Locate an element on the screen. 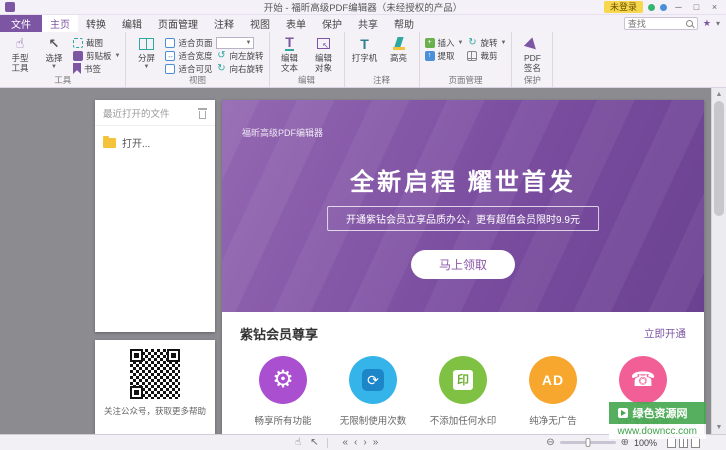  vertical-scrollbar: ▲ ▼ is located at coordinates (718, 261).